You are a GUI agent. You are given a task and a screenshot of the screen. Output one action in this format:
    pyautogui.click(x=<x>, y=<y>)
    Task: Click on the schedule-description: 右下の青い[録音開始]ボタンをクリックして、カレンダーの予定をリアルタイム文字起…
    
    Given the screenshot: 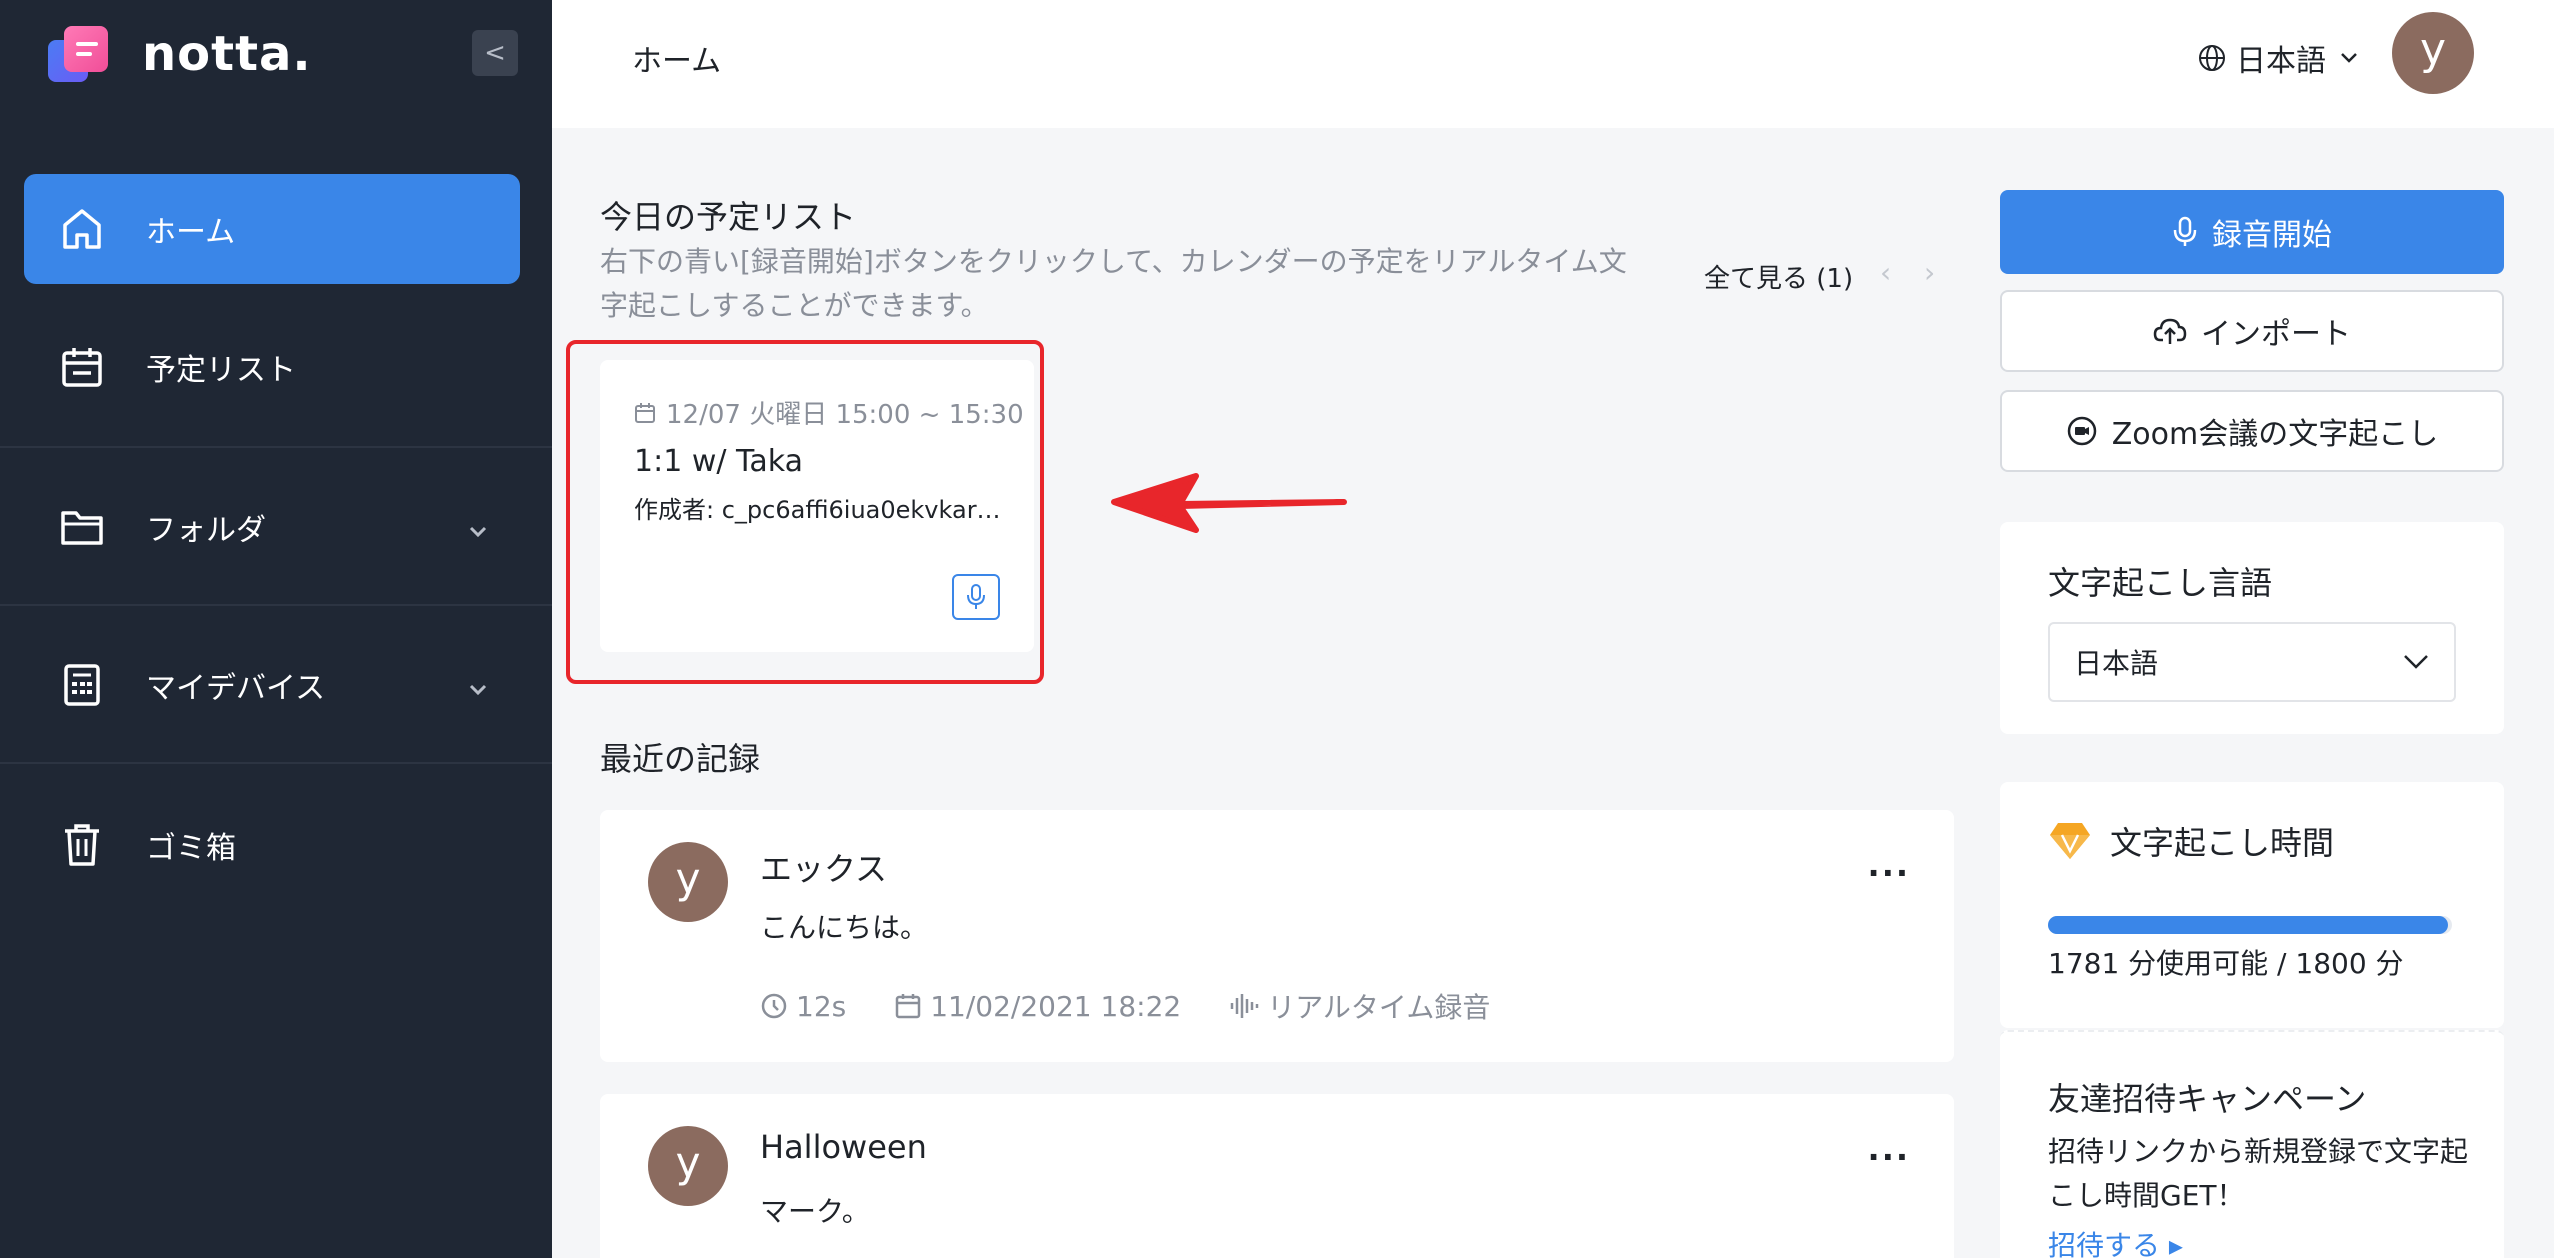 What is the action you would take?
    pyautogui.click(x=1113, y=283)
    